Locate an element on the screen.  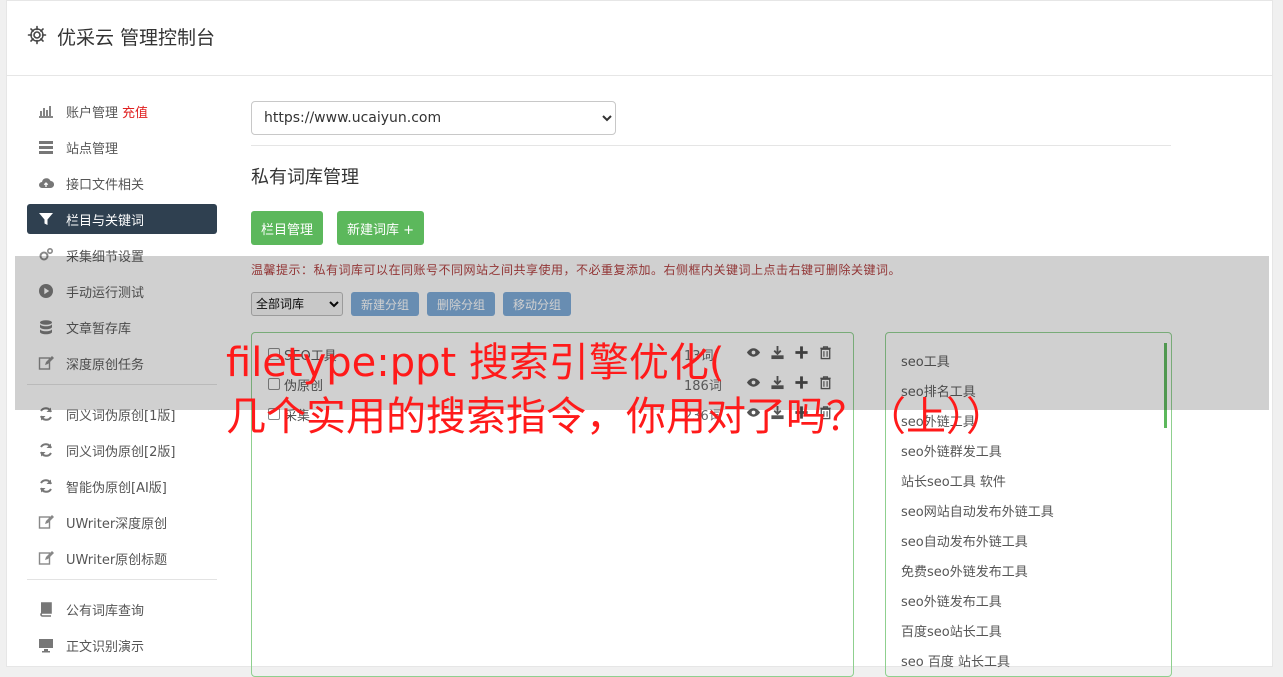
page-title: 优采云 管理控制台 is located at coordinates (136, 38).